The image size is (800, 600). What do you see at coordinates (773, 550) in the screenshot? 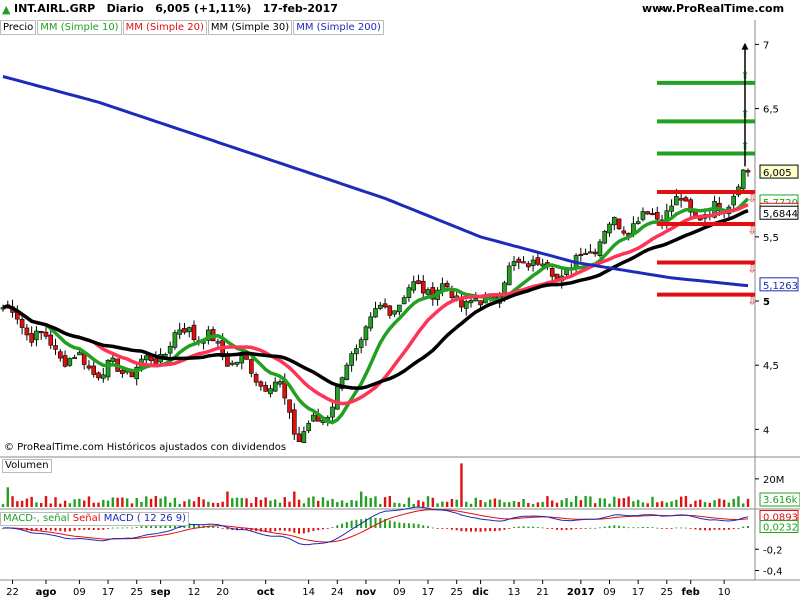
I see `macd-tick-label: -0,2` at bounding box center [773, 550].